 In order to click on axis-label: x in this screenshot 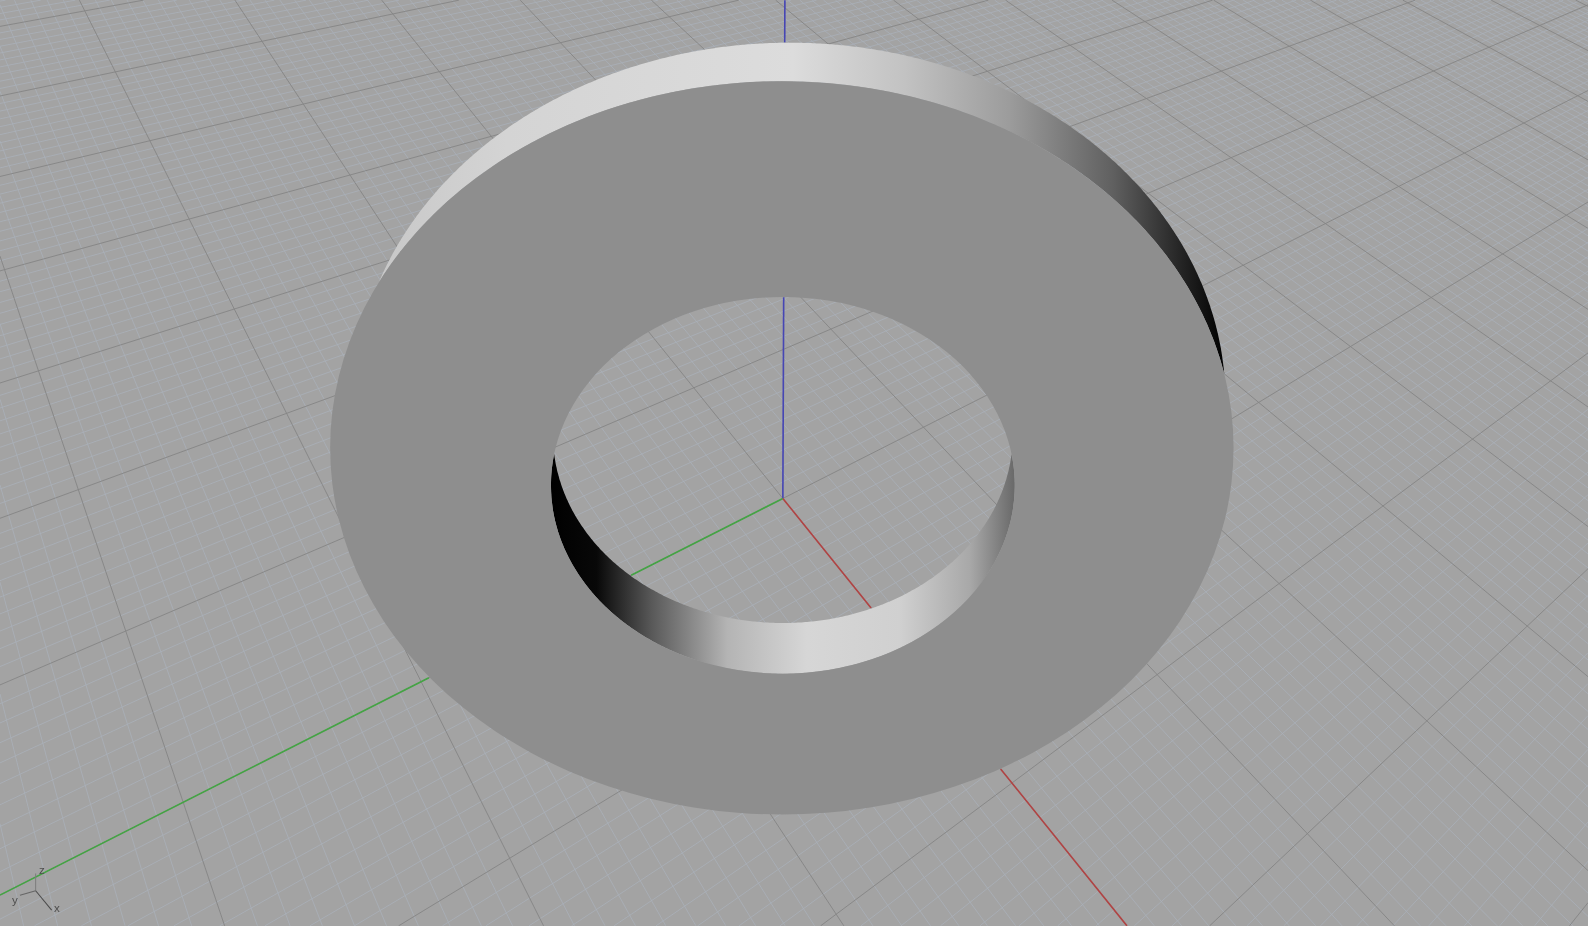, I will do `click(57, 907)`.